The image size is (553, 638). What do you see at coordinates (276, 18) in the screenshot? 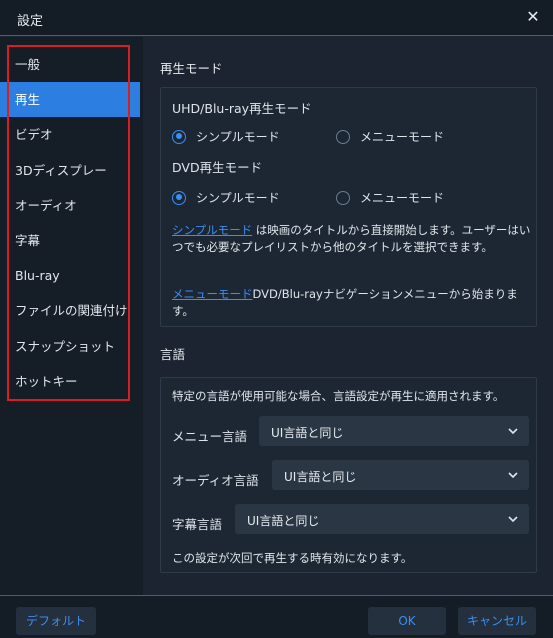
I see `title-bar: 設定 ✕` at bounding box center [276, 18].